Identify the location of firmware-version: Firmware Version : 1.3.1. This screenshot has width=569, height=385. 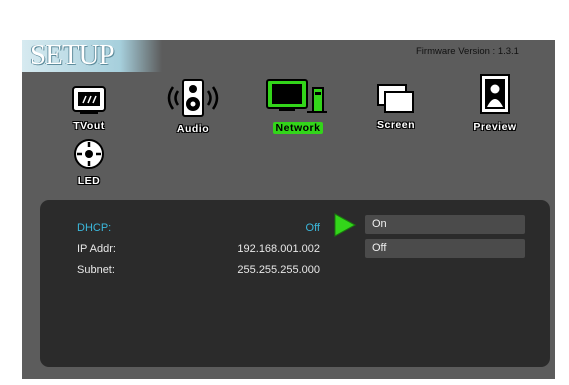
(467, 51).